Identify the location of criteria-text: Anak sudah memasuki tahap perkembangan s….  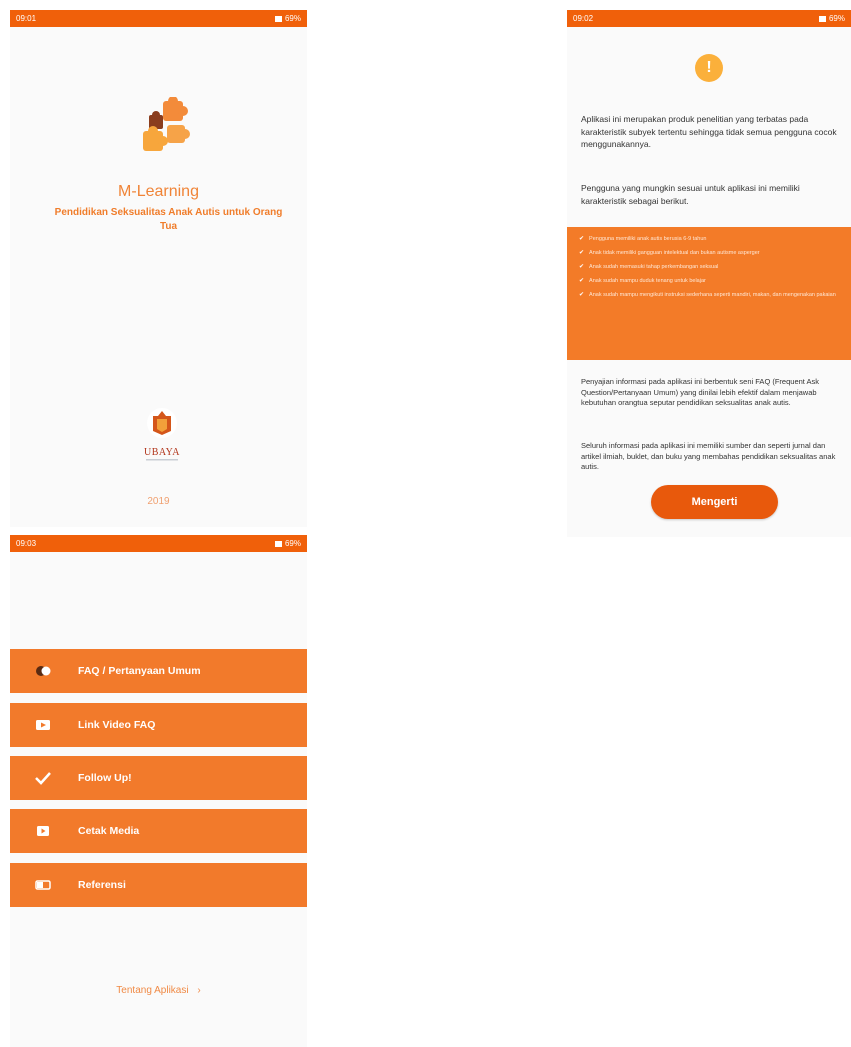
(654, 267).